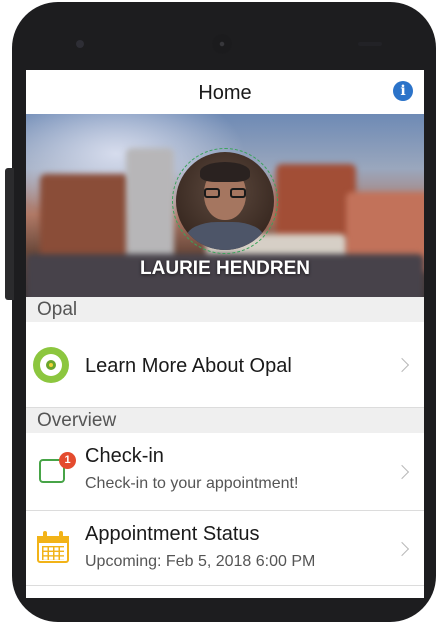 This screenshot has width=441, height=622. I want to click on top-bar: Home i, so click(225, 92).